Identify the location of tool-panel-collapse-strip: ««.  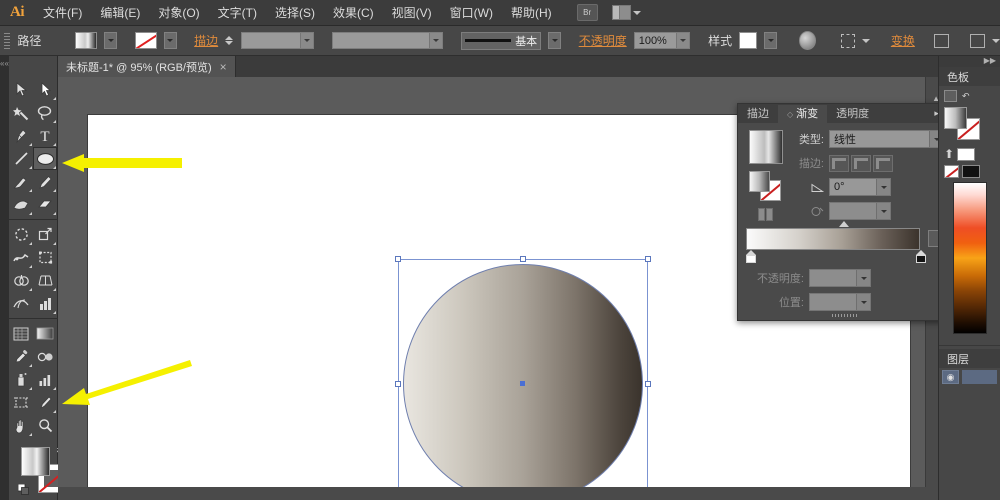
(4, 278).